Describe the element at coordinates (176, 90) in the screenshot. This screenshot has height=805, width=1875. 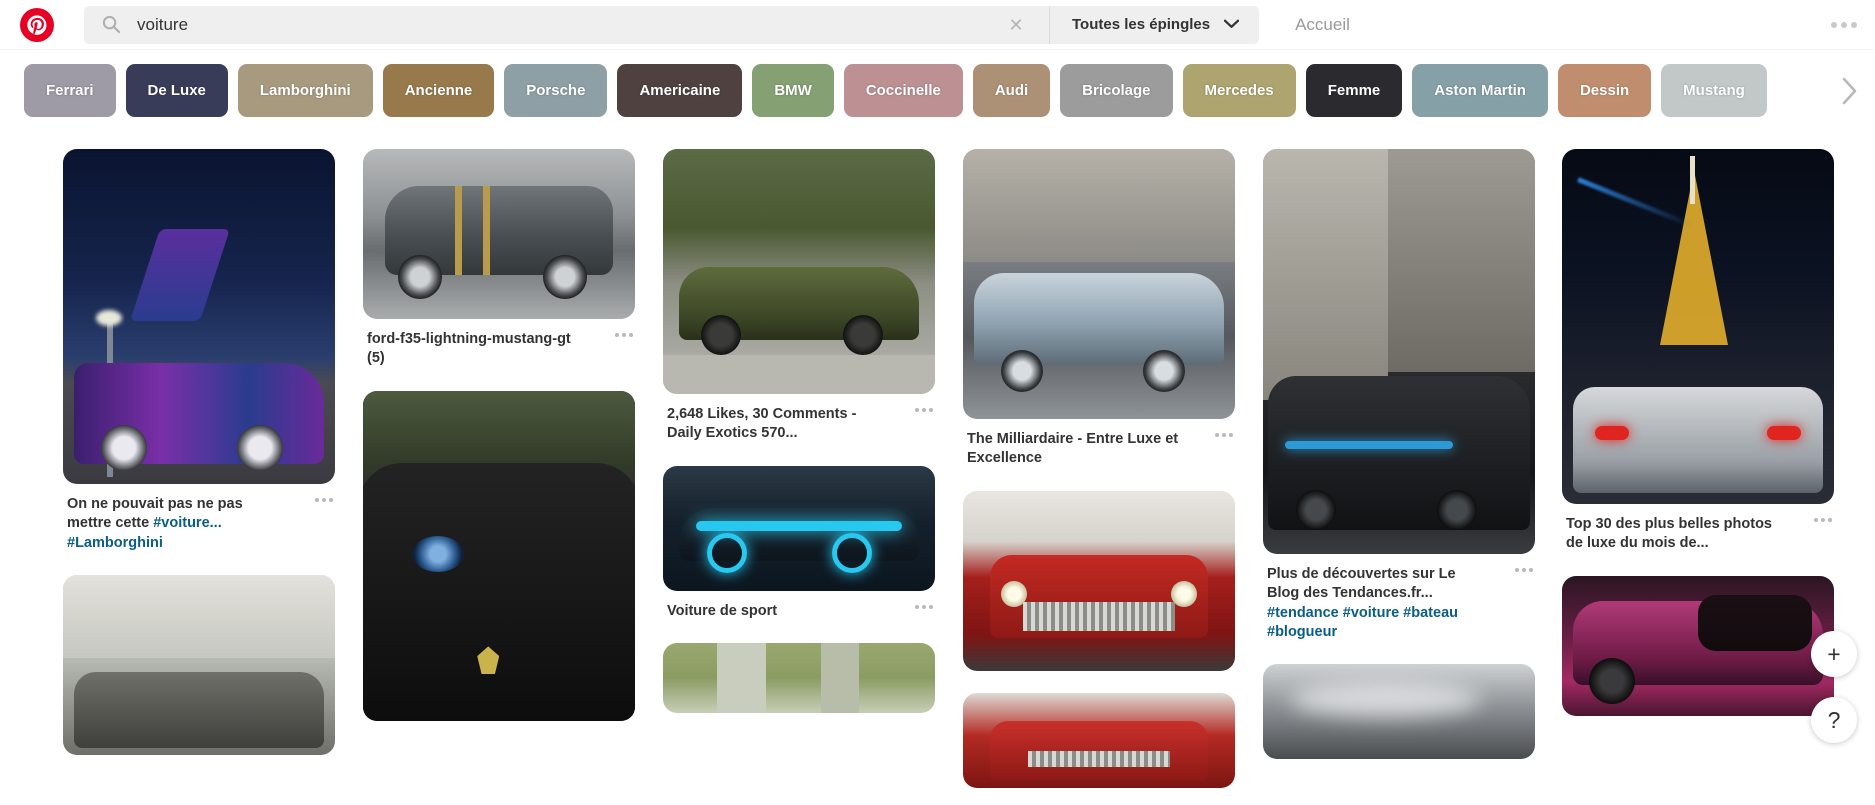
I see `filter-chip-de-luxe: De Luxe` at that location.